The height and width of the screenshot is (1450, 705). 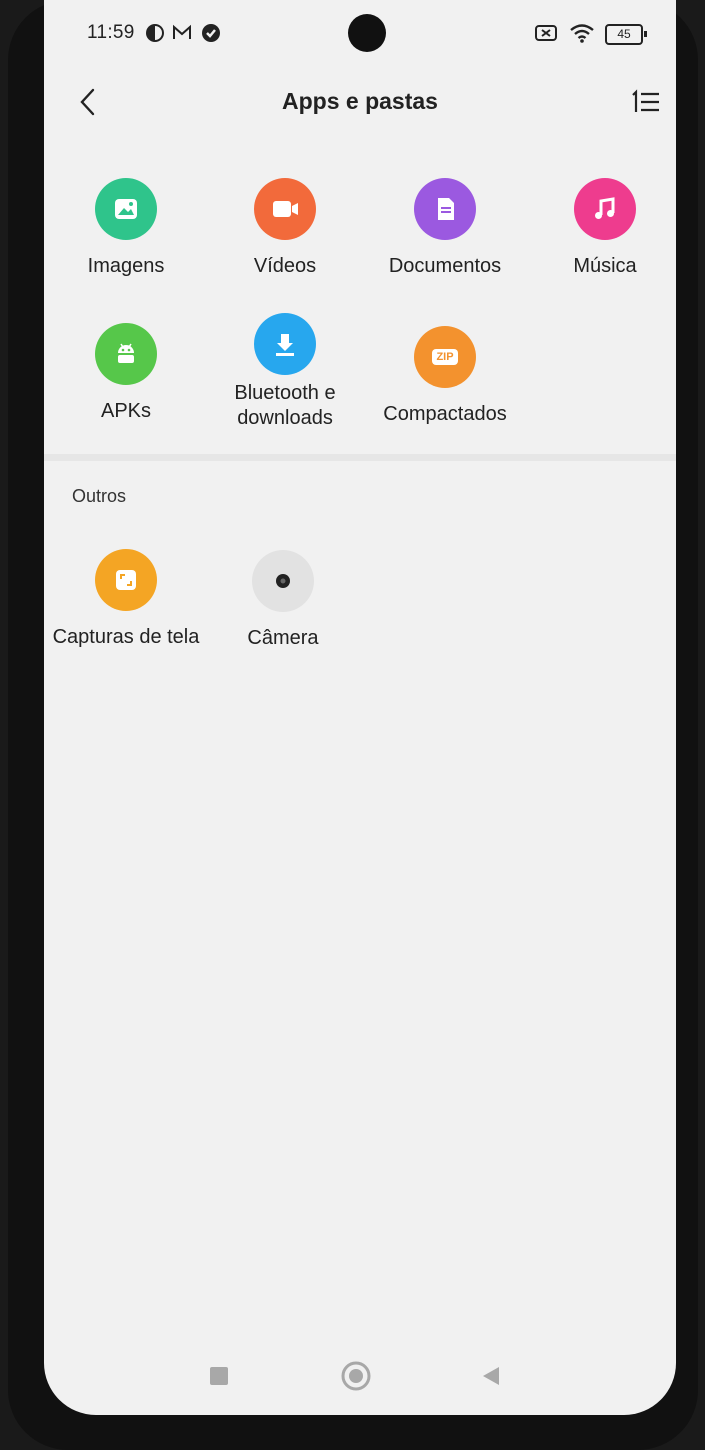 I want to click on check-badge-icon, so click(x=211, y=33).